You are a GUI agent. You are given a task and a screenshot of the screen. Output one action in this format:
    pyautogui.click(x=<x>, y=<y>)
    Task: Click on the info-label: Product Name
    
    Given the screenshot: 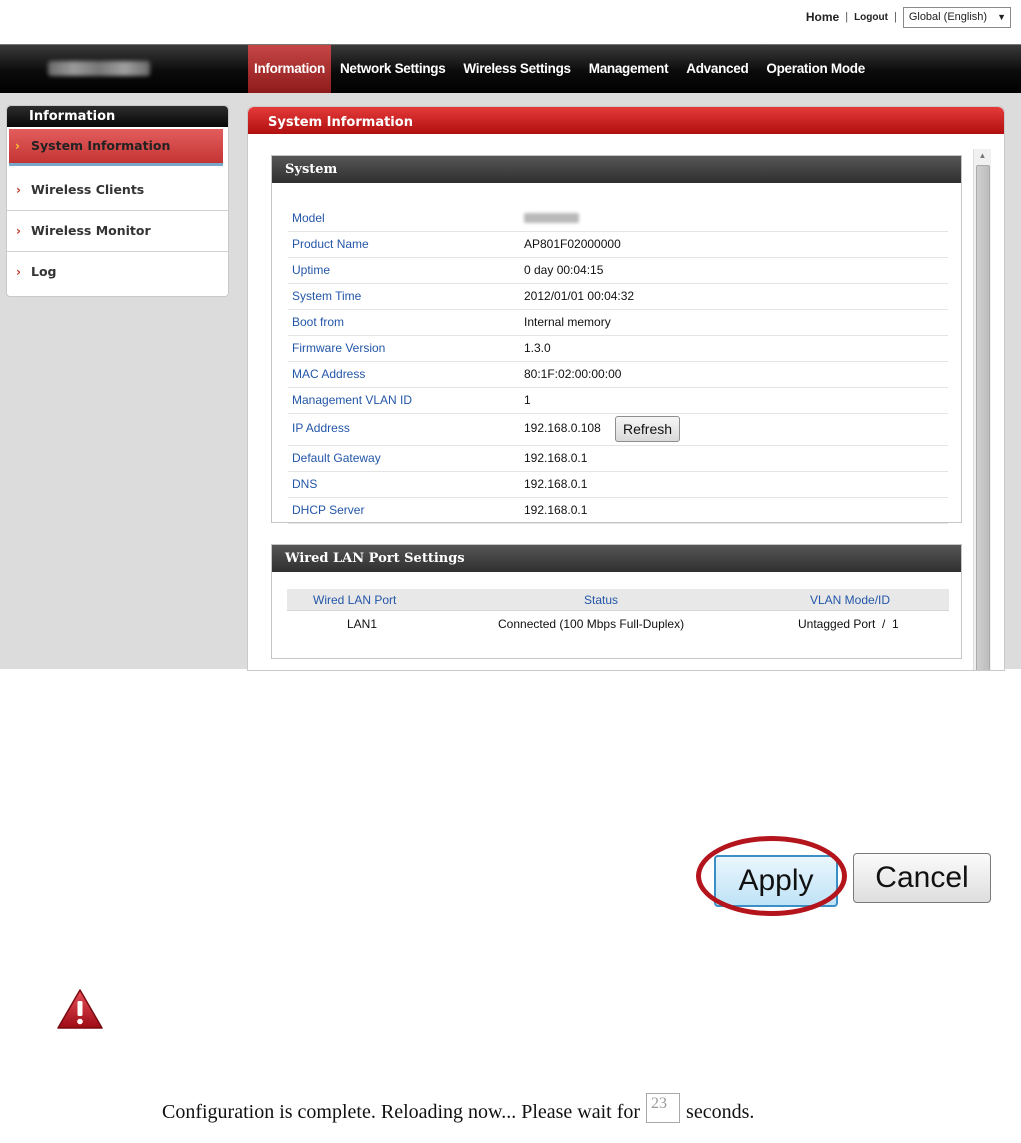 What is the action you would take?
    pyautogui.click(x=330, y=244)
    